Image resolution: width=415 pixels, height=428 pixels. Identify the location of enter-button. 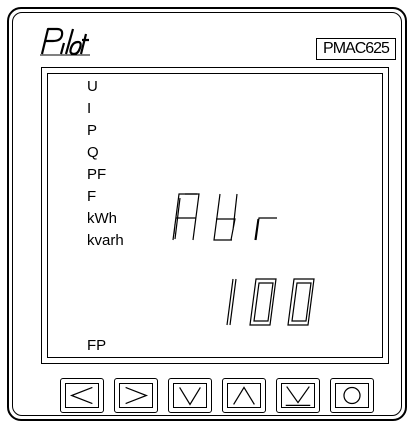
(298, 395).